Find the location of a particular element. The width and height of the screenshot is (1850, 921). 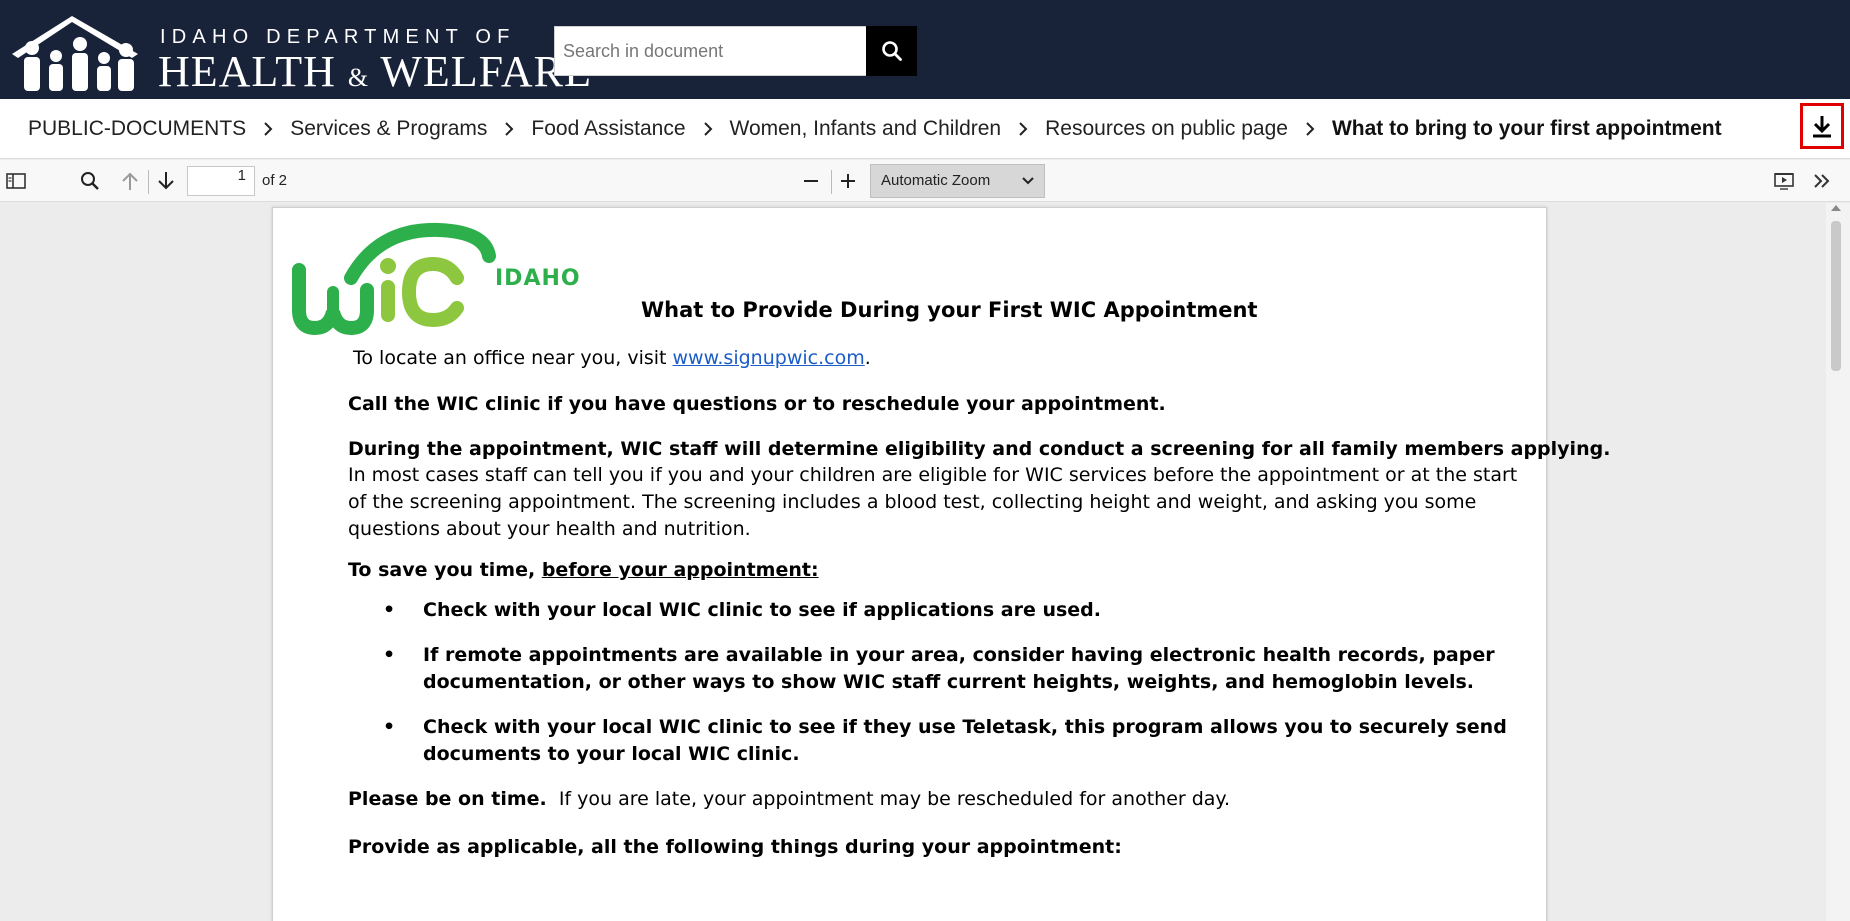

download-button is located at coordinates (1822, 126).